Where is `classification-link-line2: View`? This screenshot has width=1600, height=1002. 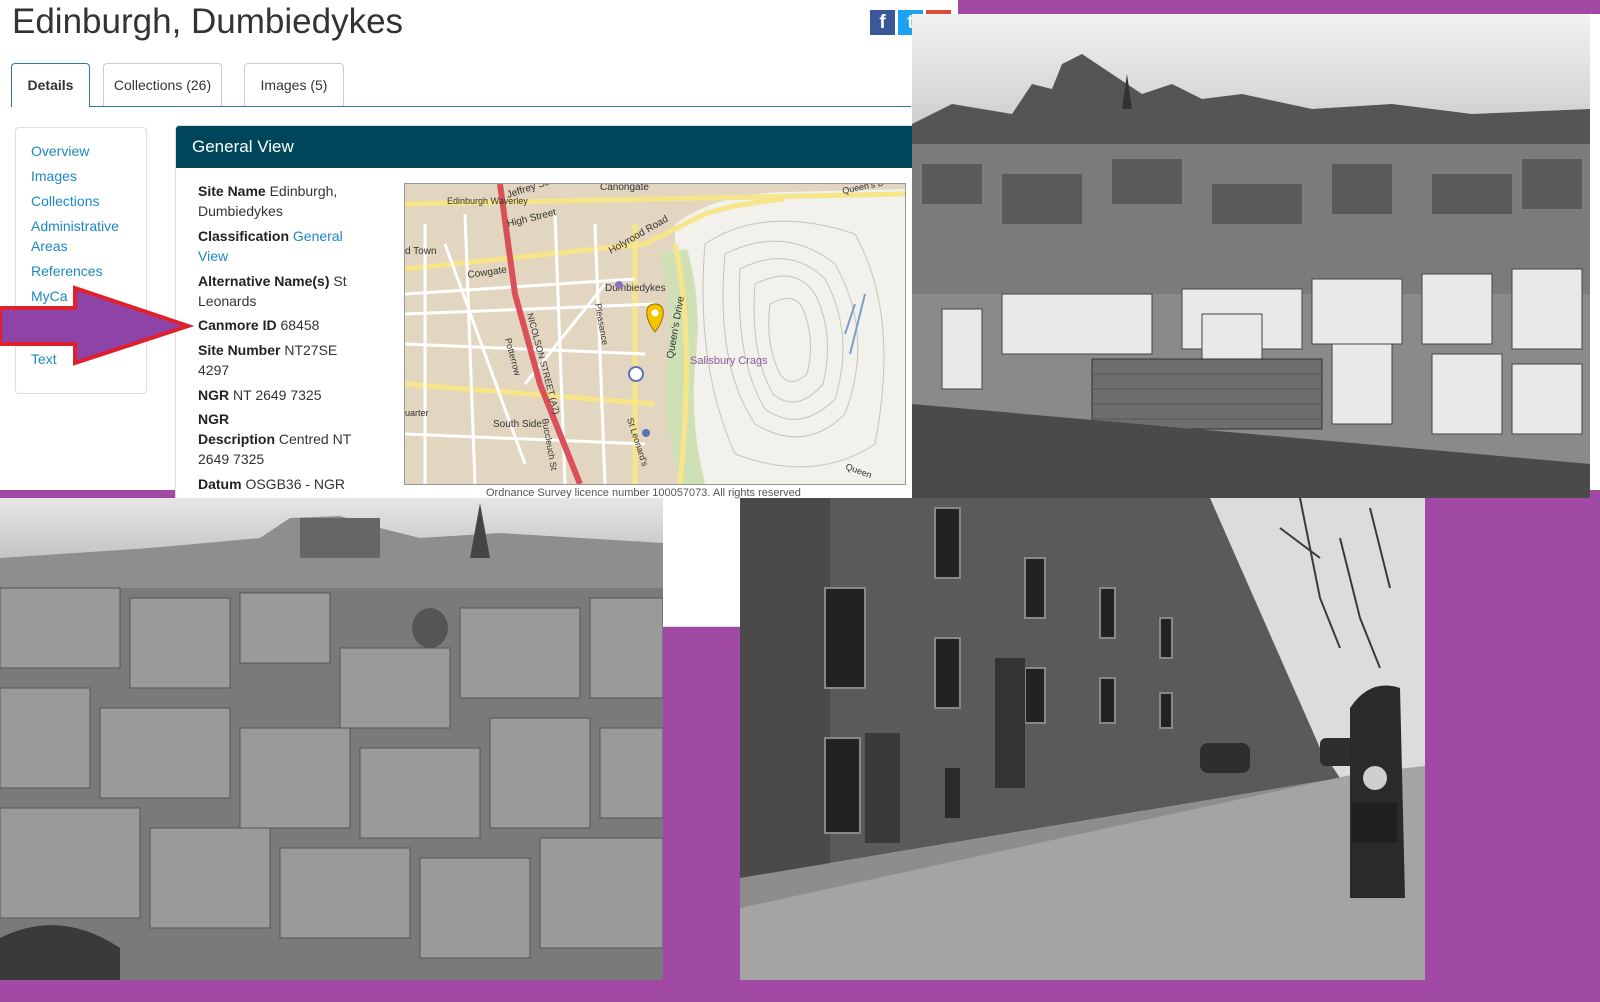 classification-link-line2: View is located at coordinates (213, 256).